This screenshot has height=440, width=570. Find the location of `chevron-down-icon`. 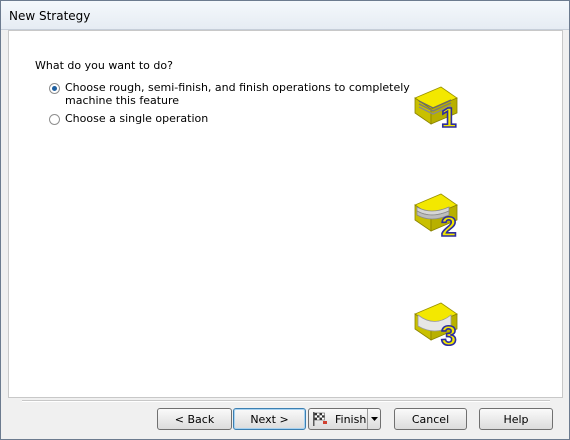

chevron-down-icon is located at coordinates (374, 419).